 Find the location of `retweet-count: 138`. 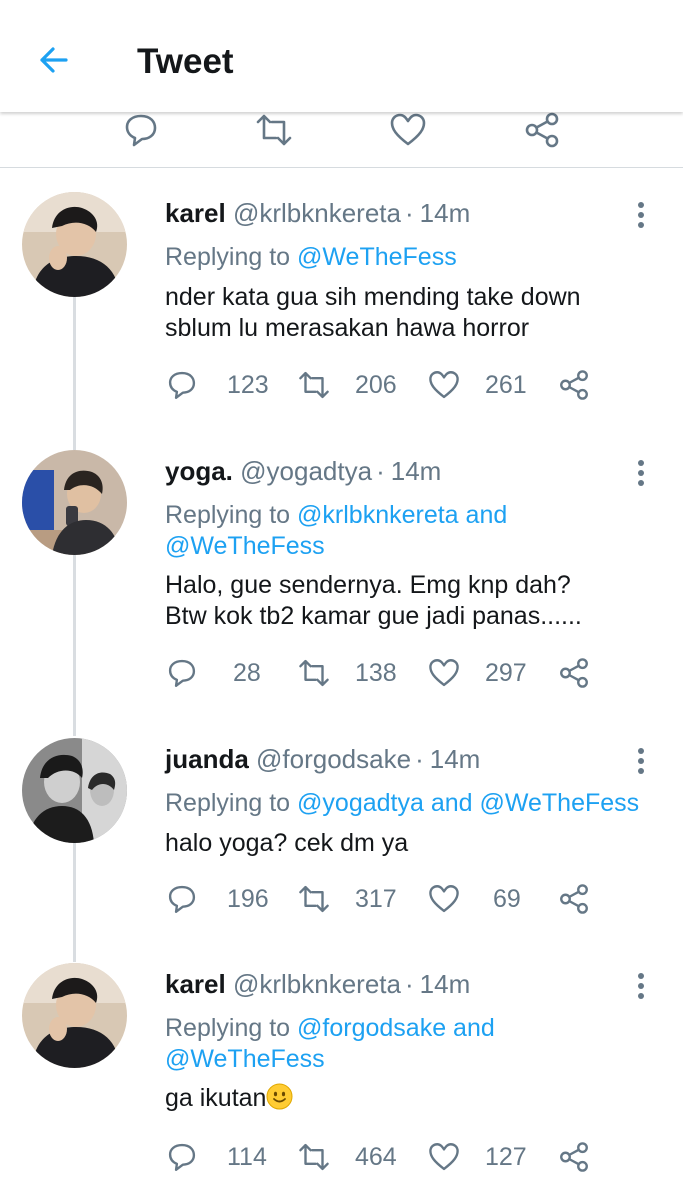

retweet-count: 138 is located at coordinates (376, 673).